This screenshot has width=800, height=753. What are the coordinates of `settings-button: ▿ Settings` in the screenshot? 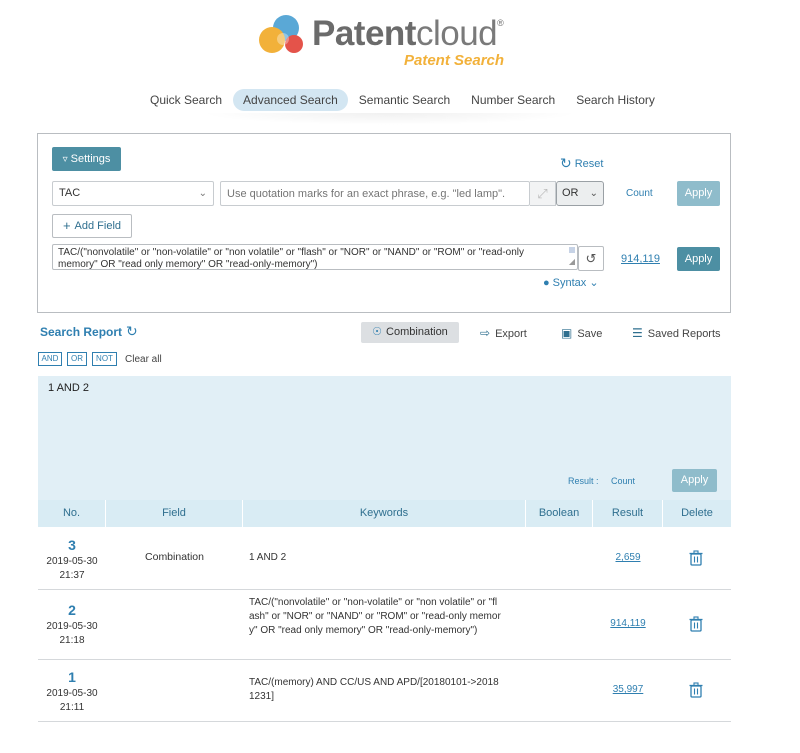 It's located at (86, 159).